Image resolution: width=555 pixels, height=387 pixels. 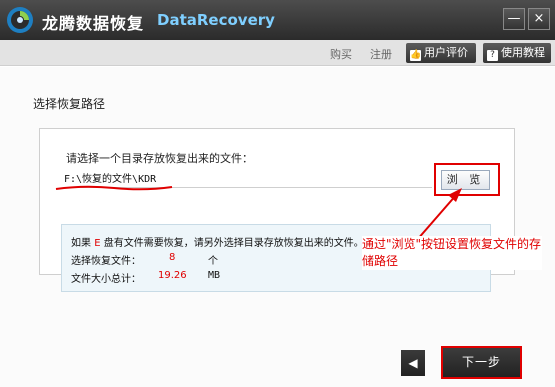 I want to click on title-bar: 龙腾数据恢复 DataRecovery — ×, so click(x=277, y=20).